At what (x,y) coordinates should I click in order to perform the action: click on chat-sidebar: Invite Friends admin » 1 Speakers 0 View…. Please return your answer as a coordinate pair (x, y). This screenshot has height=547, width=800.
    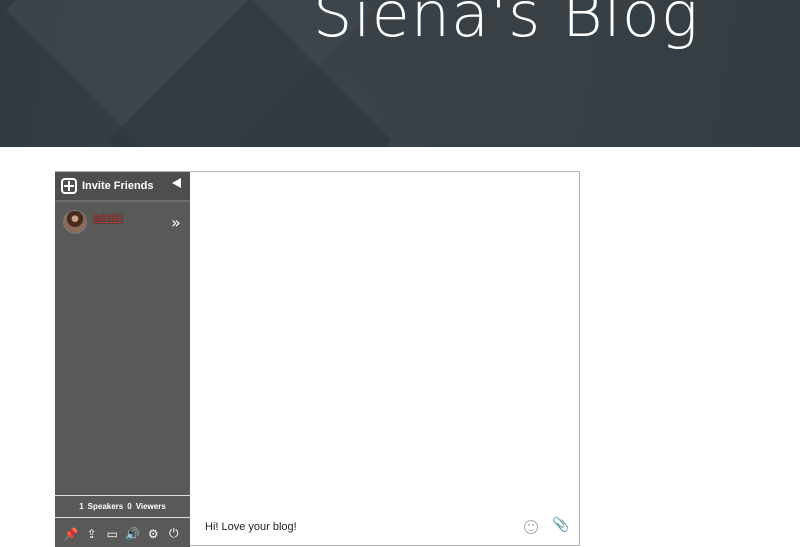
    Looking at the image, I should click on (122, 359).